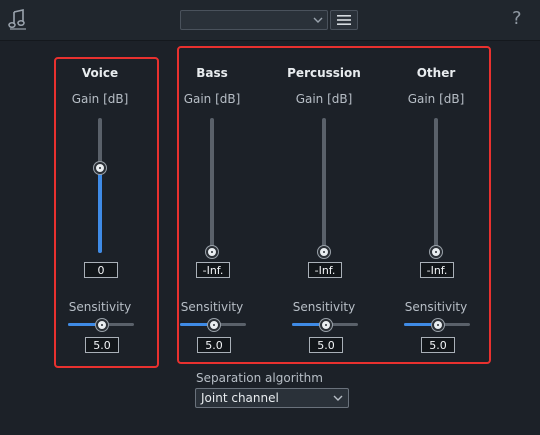 Image resolution: width=540 pixels, height=435 pixels. I want to click on other-gain-value-field: -Inf., so click(437, 270).